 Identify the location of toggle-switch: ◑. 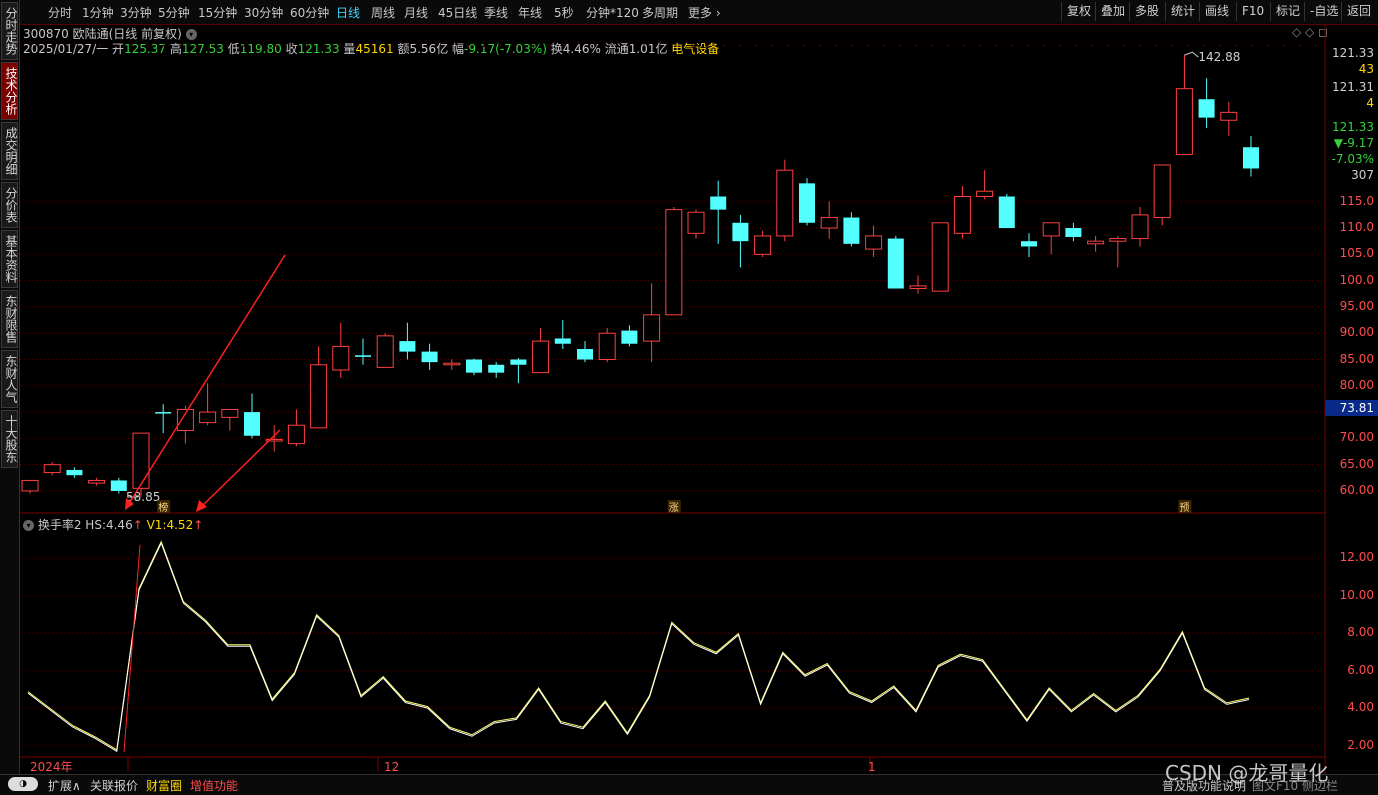
(23, 784).